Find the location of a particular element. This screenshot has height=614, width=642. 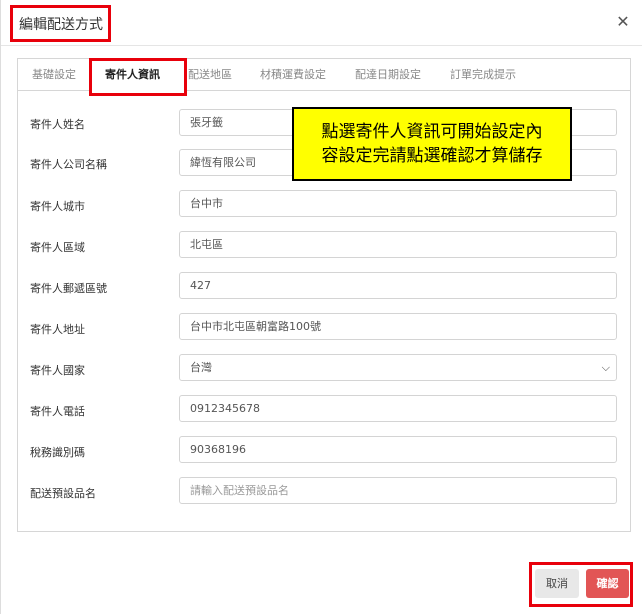

sender-district-label: 寄件人區域 is located at coordinates (57, 247).